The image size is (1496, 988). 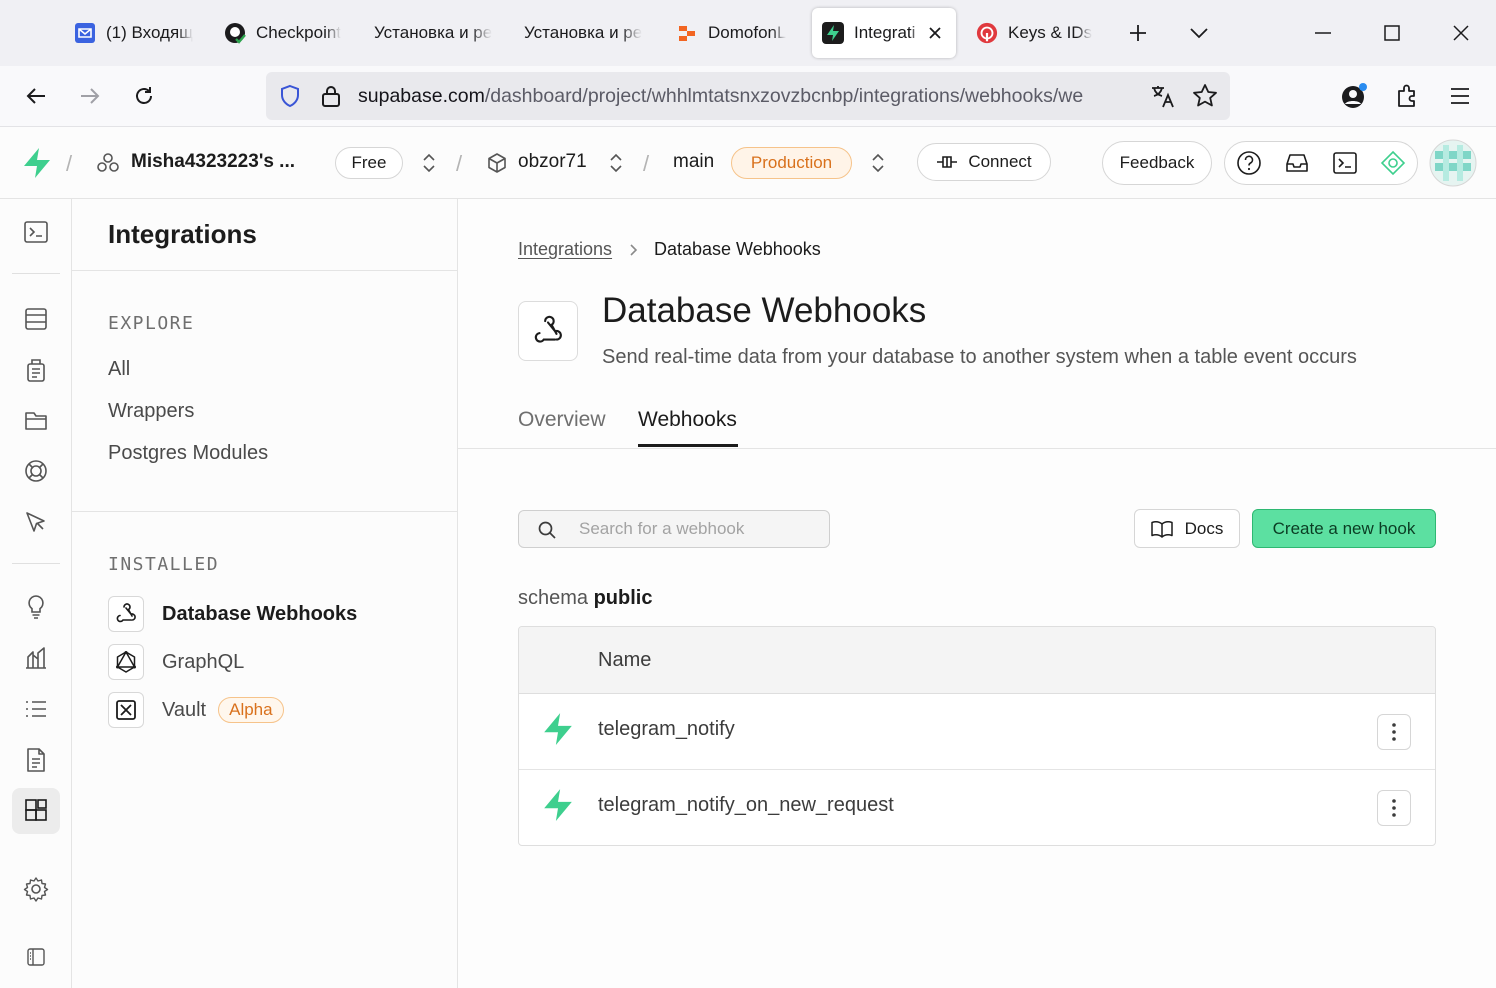 I want to click on maximize-button, so click(x=1392, y=33).